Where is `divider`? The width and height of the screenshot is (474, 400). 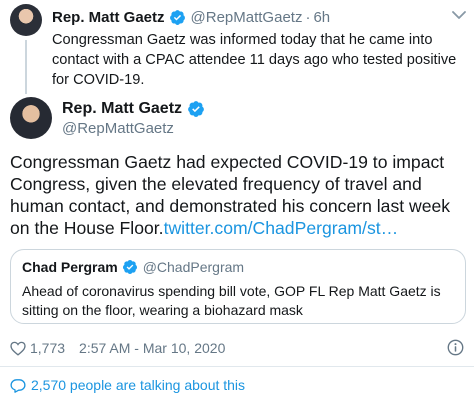 divider is located at coordinates (237, 366).